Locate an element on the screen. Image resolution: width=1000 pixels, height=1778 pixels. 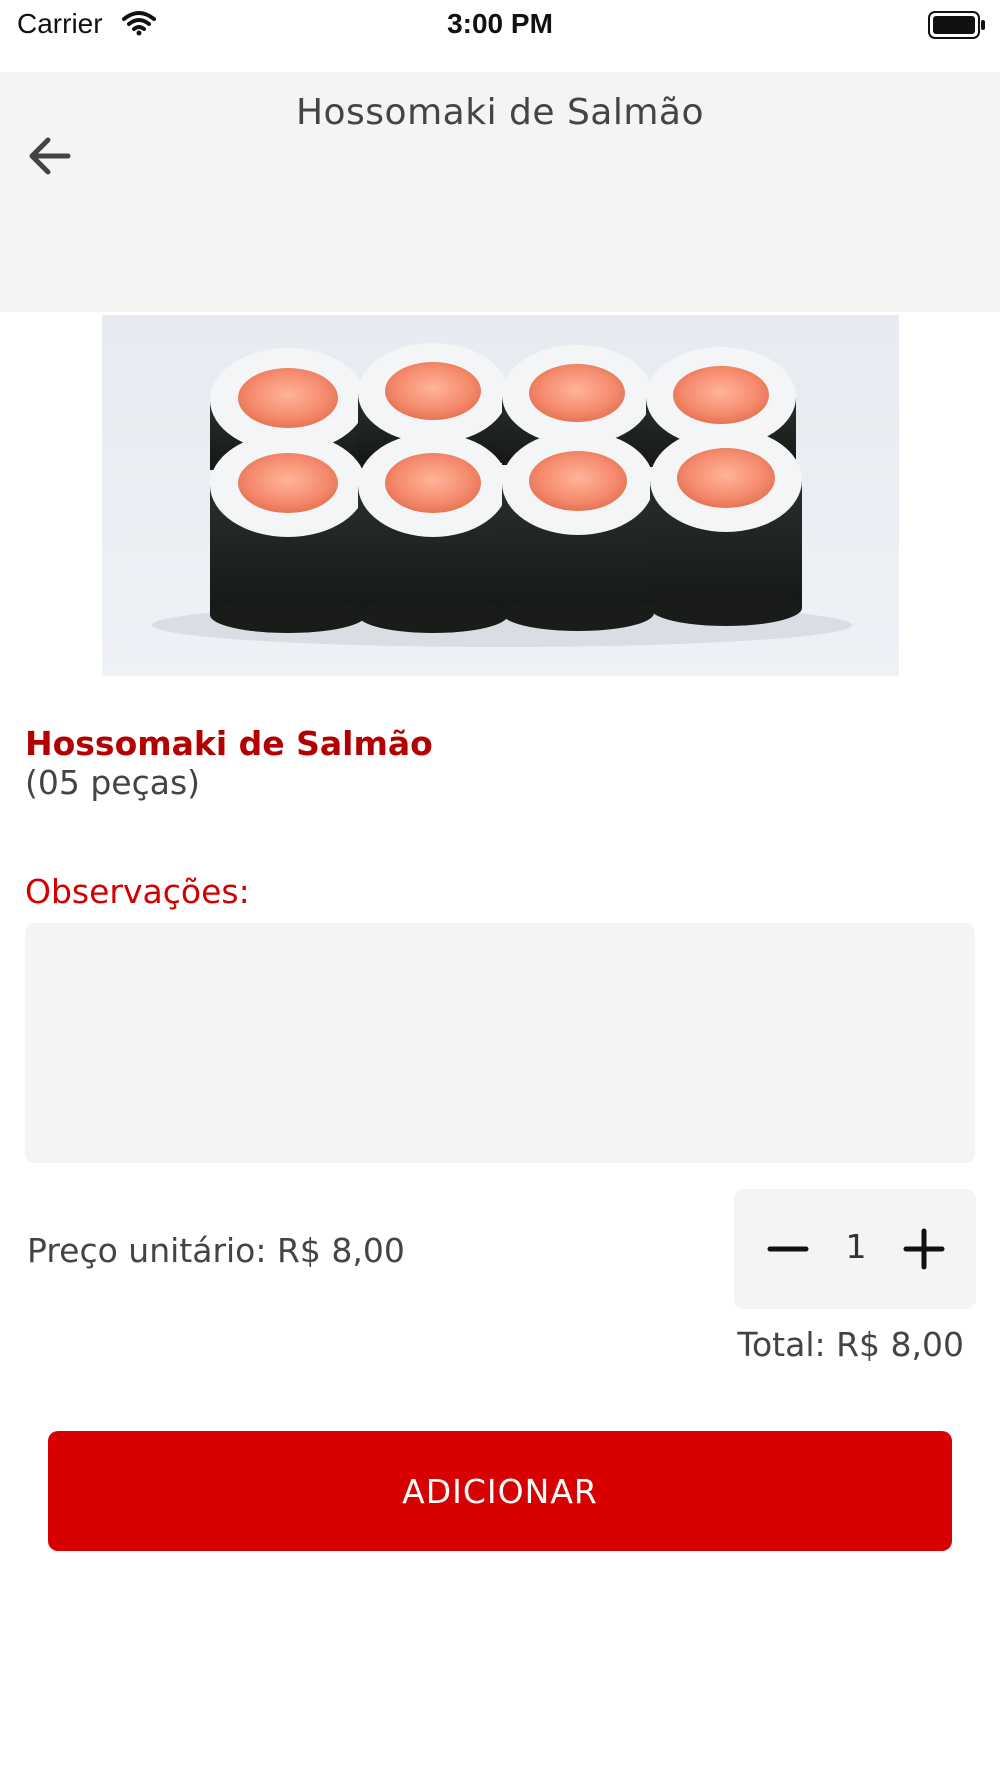
total-price-label: Total: R$ 8,00 is located at coordinates (850, 1344).